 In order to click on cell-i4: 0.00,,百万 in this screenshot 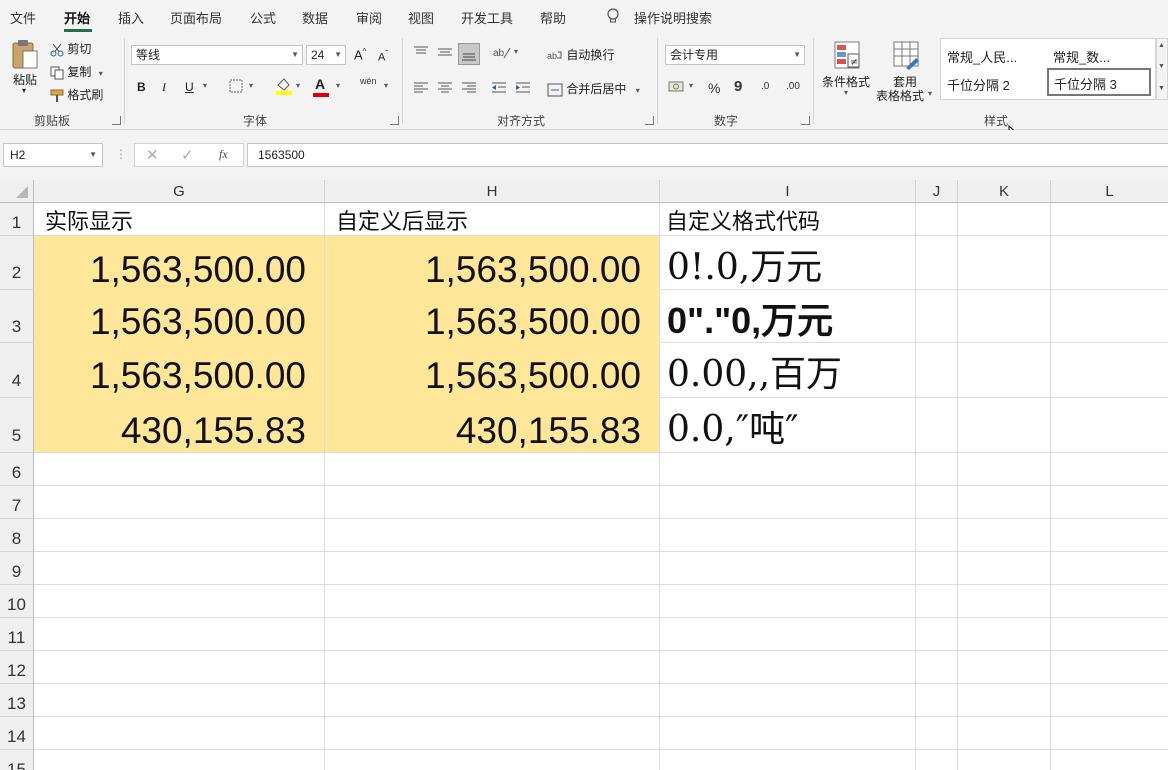, I will do `click(787, 370)`.